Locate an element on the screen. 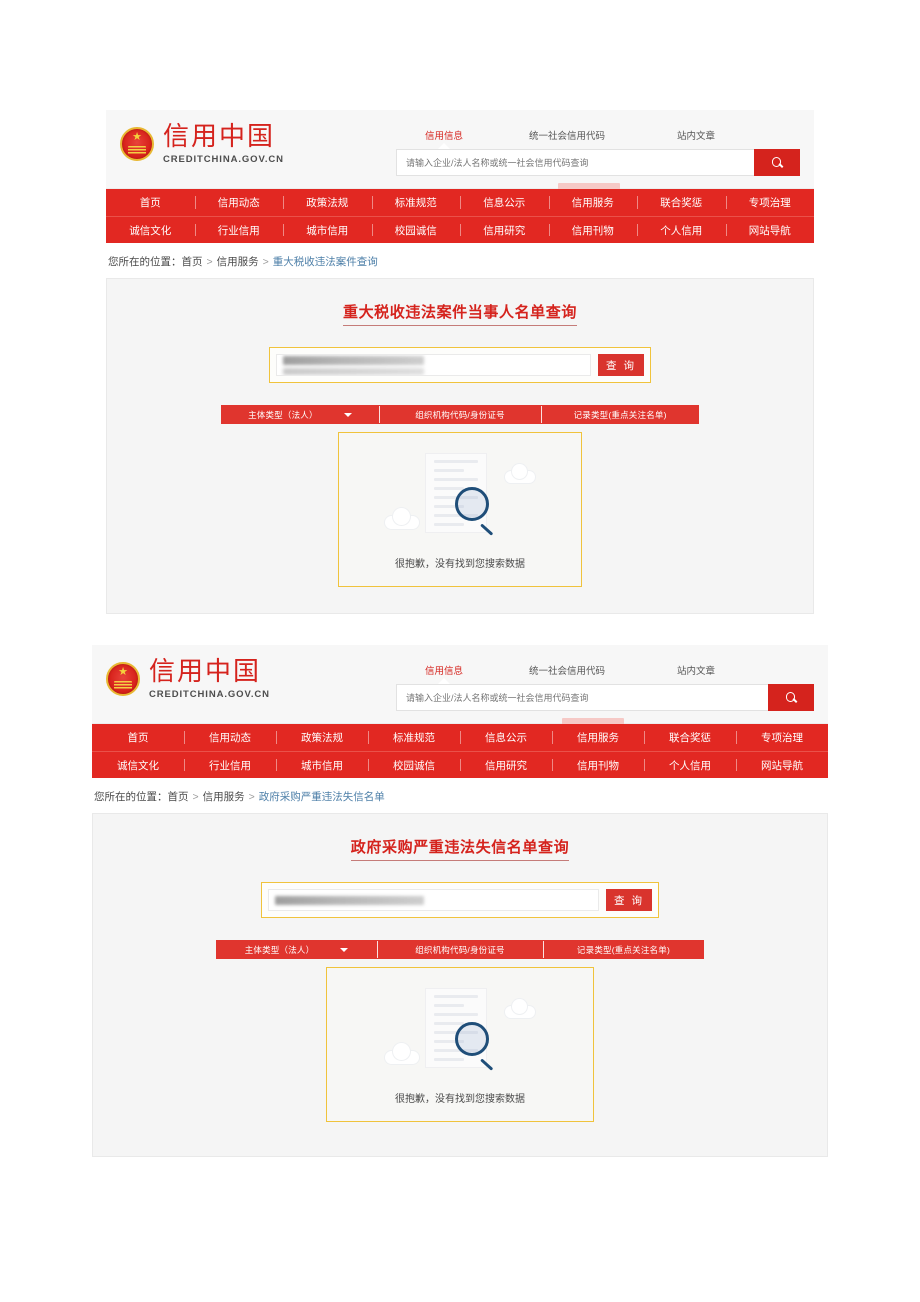  brand-domain: CREDITCHINA.GOV.CN is located at coordinates (209, 694).